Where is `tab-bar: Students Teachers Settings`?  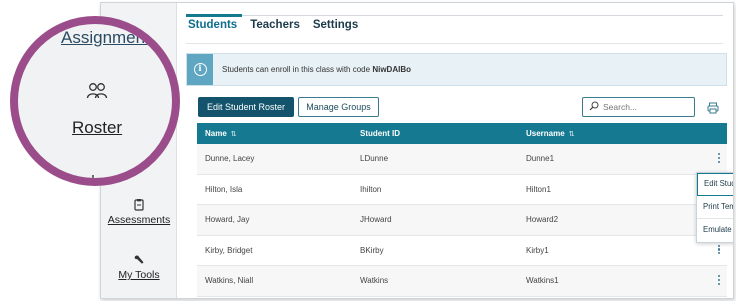 tab-bar: Students Teachers Settings is located at coordinates (273, 28).